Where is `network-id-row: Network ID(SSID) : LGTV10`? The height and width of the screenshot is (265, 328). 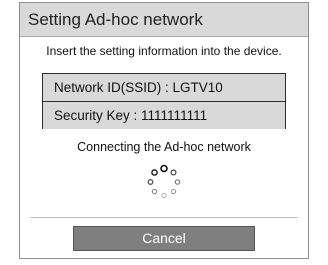 network-id-row: Network ID(SSID) : LGTV10 is located at coordinates (164, 87).